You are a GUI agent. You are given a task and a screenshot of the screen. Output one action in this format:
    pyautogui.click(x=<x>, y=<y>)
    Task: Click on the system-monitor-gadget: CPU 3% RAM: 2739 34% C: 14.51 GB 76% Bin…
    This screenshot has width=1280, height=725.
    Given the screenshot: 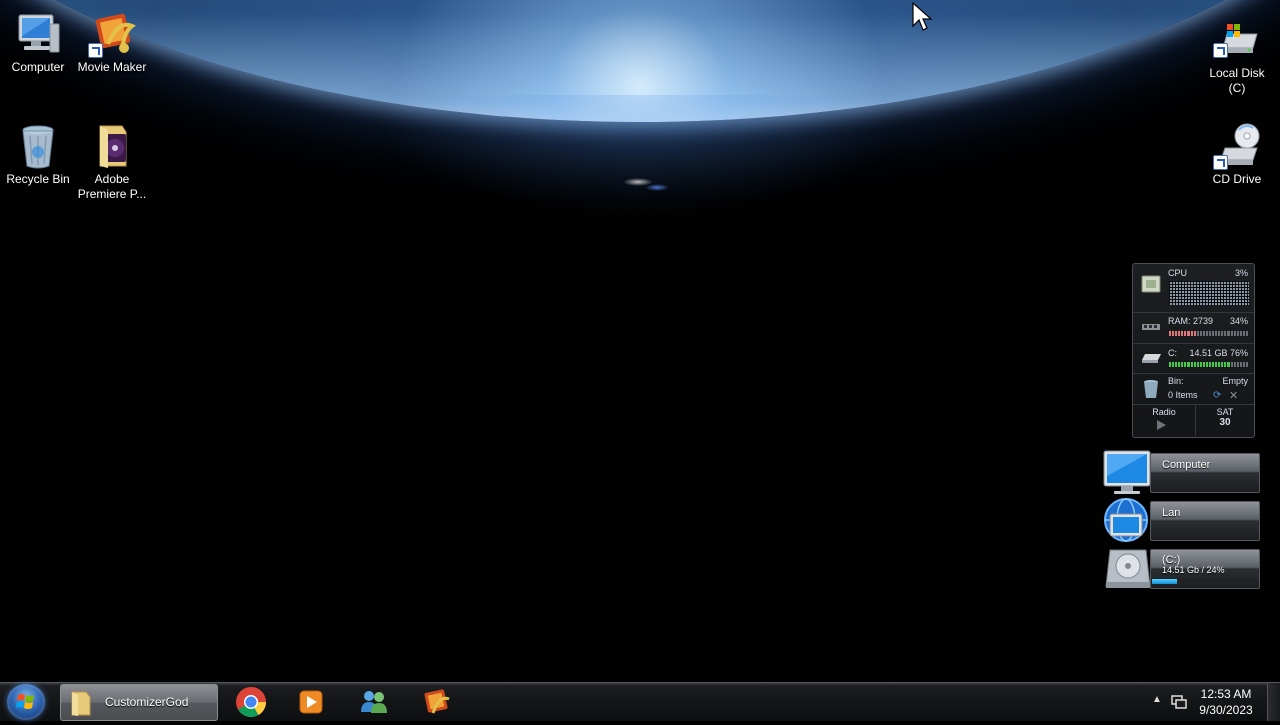 What is the action you would take?
    pyautogui.click(x=1193, y=350)
    